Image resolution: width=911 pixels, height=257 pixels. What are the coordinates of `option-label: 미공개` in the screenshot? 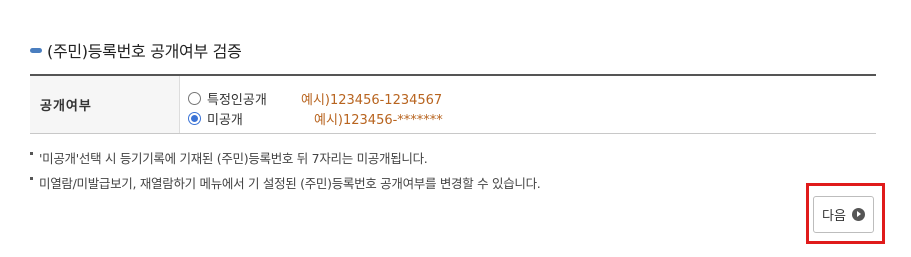 It's located at (260, 118).